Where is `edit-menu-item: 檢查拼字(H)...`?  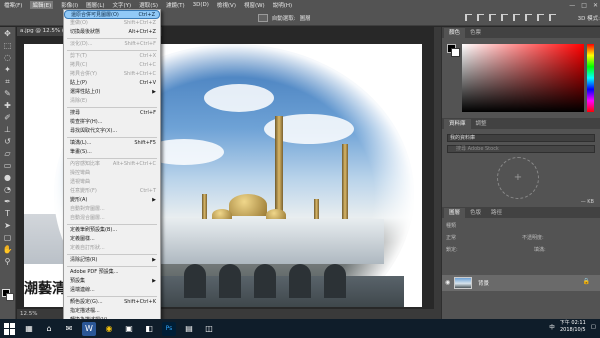 edit-menu-item: 檢查拼字(H)... is located at coordinates (112, 122).